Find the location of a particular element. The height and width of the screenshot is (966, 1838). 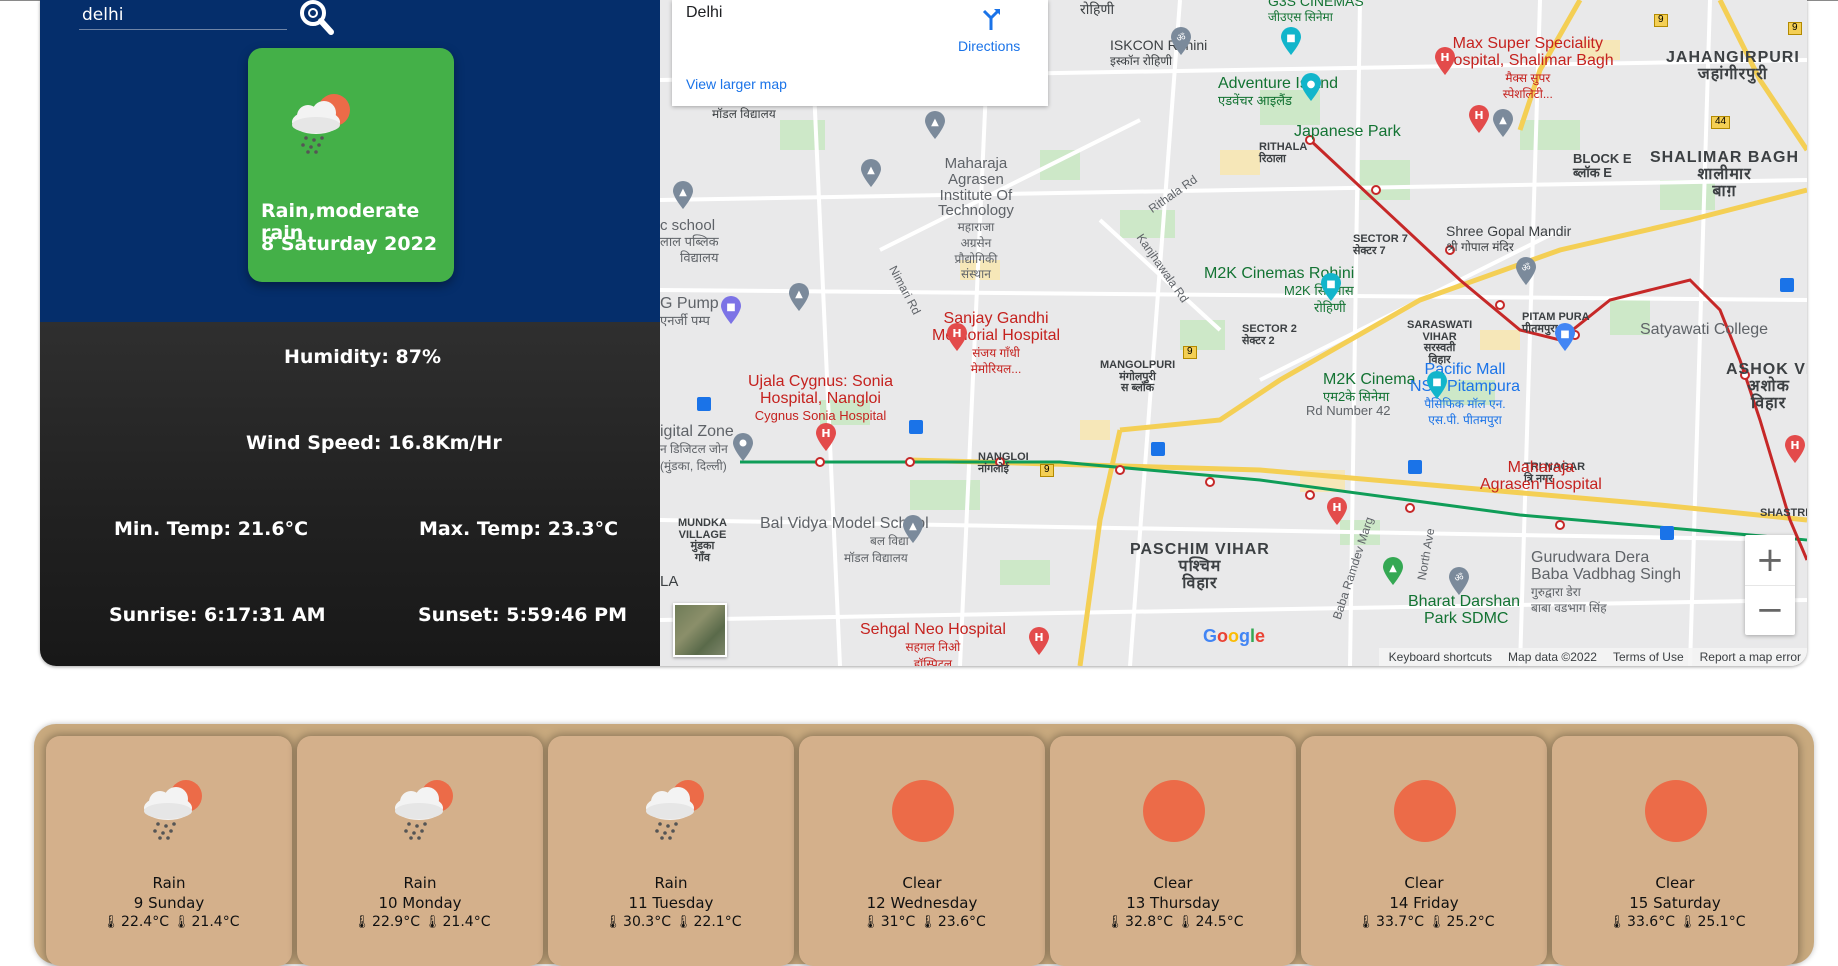

directions-icon is located at coordinates (991, 19).